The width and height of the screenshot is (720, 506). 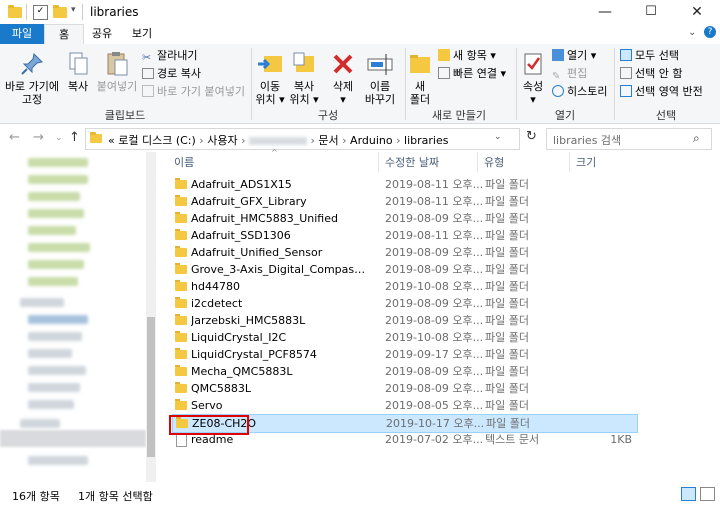 What do you see at coordinates (151, 387) in the screenshot?
I see `nav-scrollbar-thumb` at bounding box center [151, 387].